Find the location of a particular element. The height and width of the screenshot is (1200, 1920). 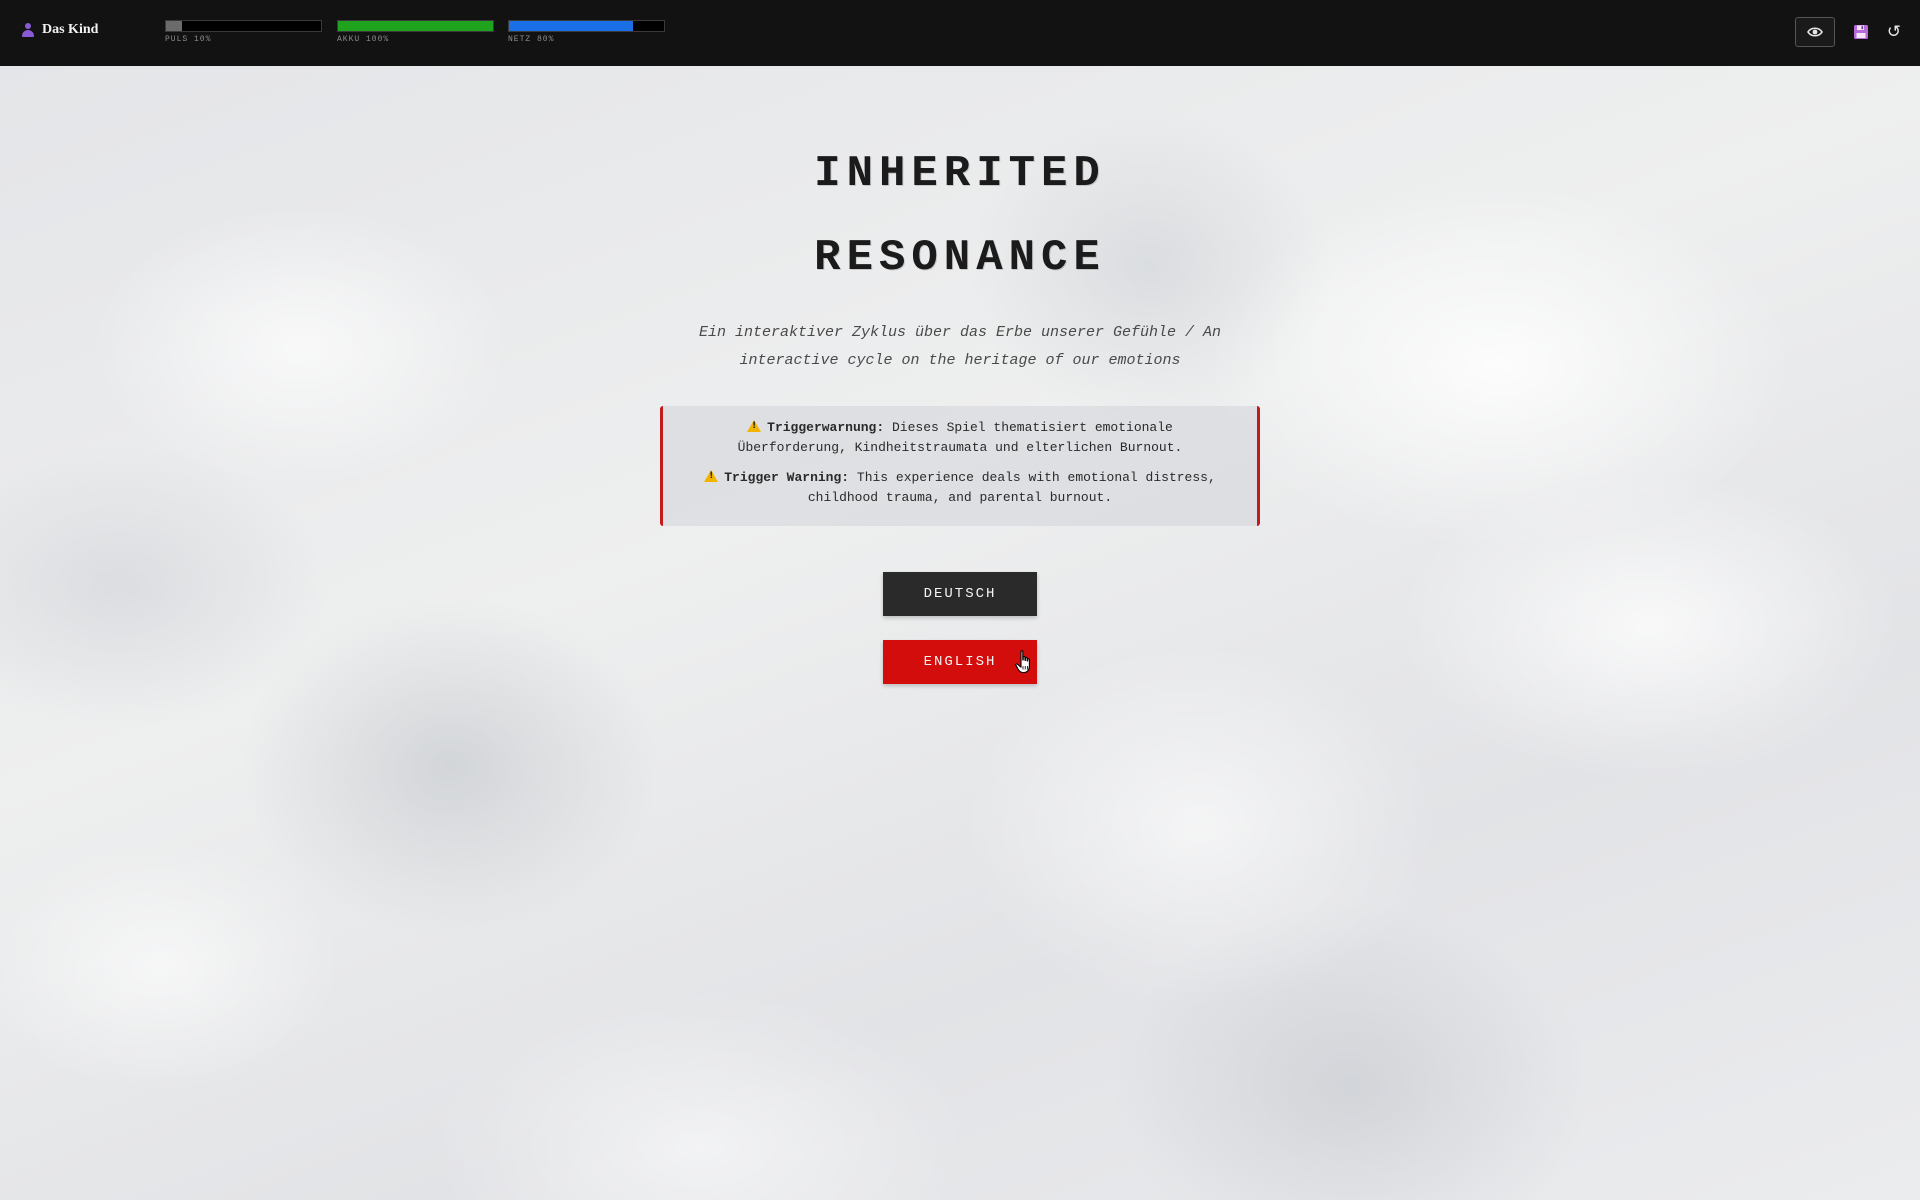

reset-icon: ↺ is located at coordinates (1894, 32).